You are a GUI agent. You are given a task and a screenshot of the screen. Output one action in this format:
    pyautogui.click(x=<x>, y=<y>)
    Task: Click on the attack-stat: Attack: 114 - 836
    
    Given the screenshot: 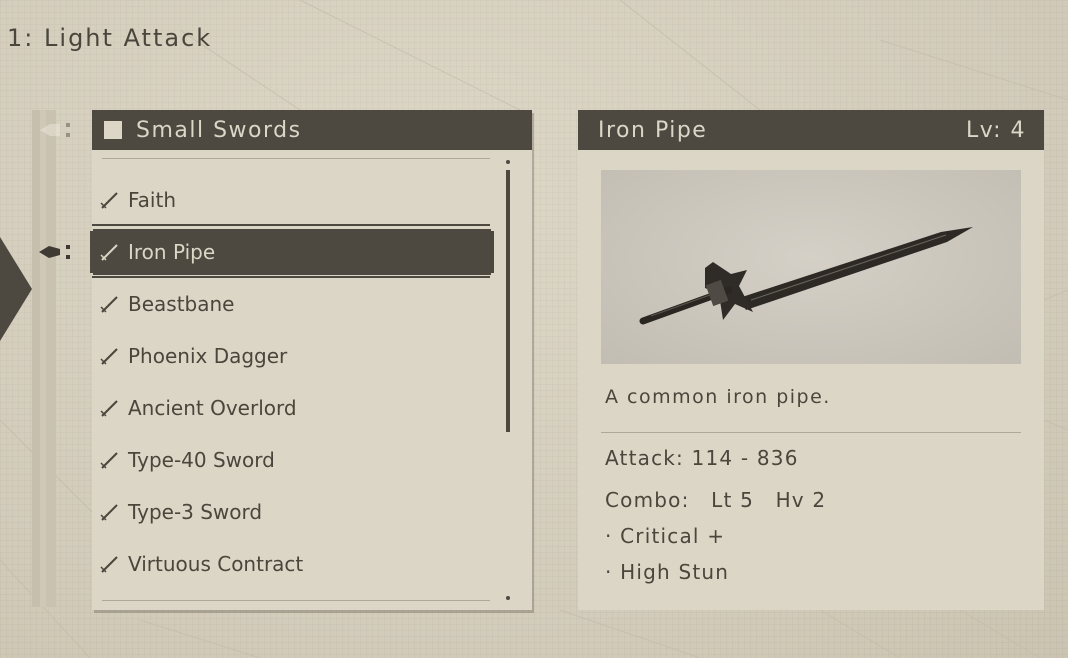 What is the action you would take?
    pyautogui.click(x=702, y=458)
    